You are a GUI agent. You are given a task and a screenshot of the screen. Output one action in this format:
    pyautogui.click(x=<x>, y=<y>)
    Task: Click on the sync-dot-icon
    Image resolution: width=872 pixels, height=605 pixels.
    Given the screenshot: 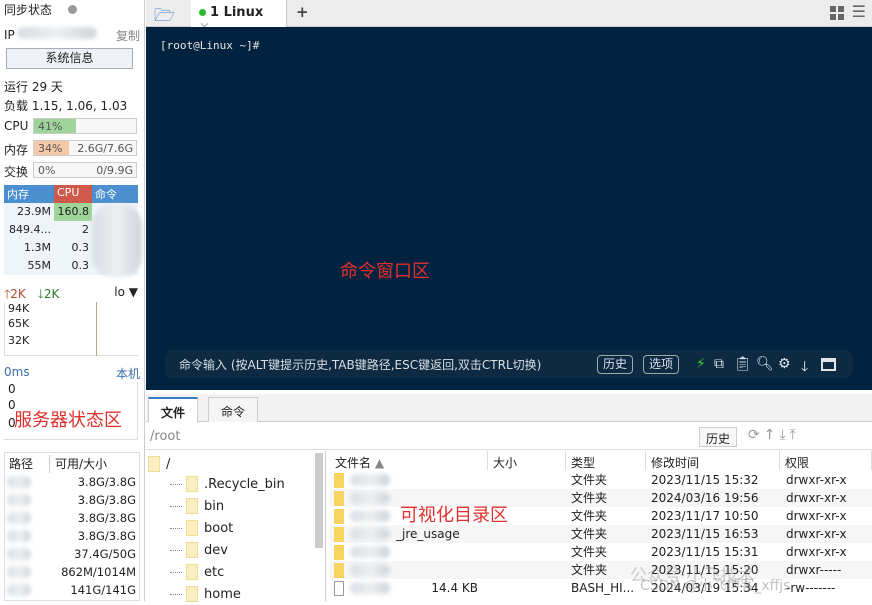 What is the action you would take?
    pyautogui.click(x=72, y=9)
    